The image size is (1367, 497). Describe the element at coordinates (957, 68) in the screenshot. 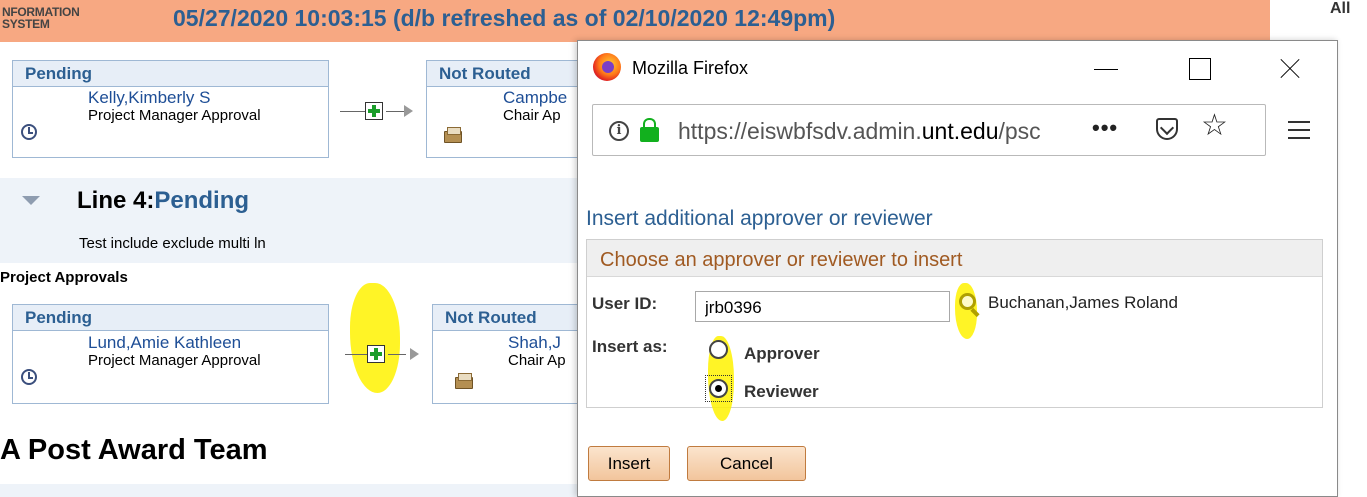

I see `window-titlebar: Mozilla Firefox` at that location.